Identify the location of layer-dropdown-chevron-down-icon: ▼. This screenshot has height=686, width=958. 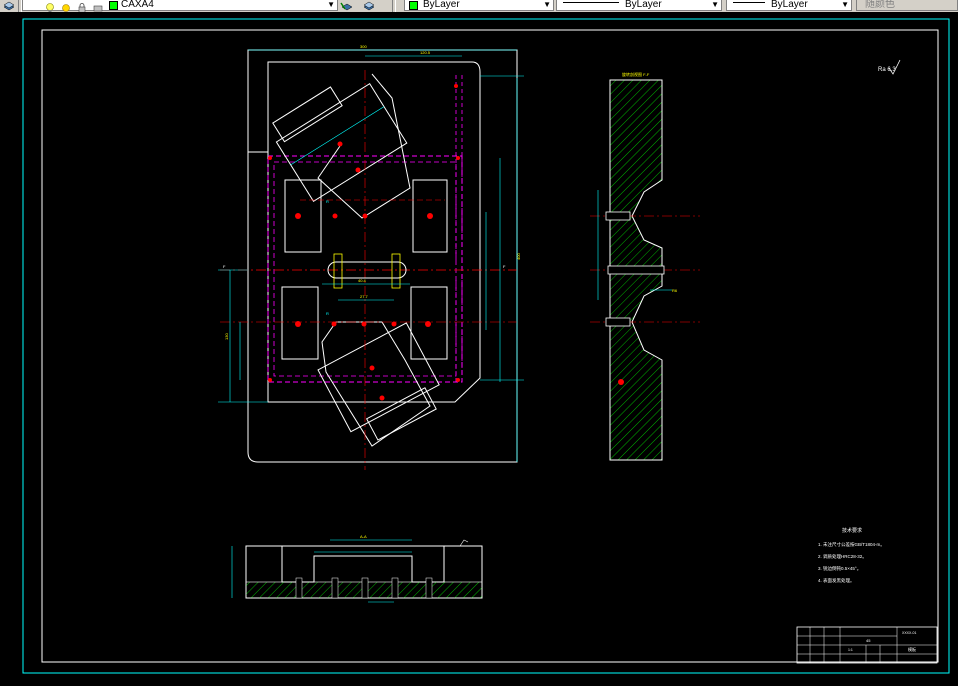
(331, 4).